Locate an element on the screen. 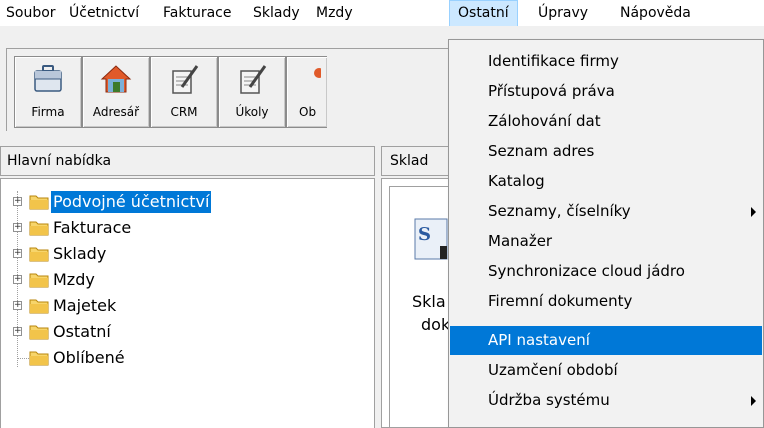  adresar-label: Adresář is located at coordinates (116, 112).